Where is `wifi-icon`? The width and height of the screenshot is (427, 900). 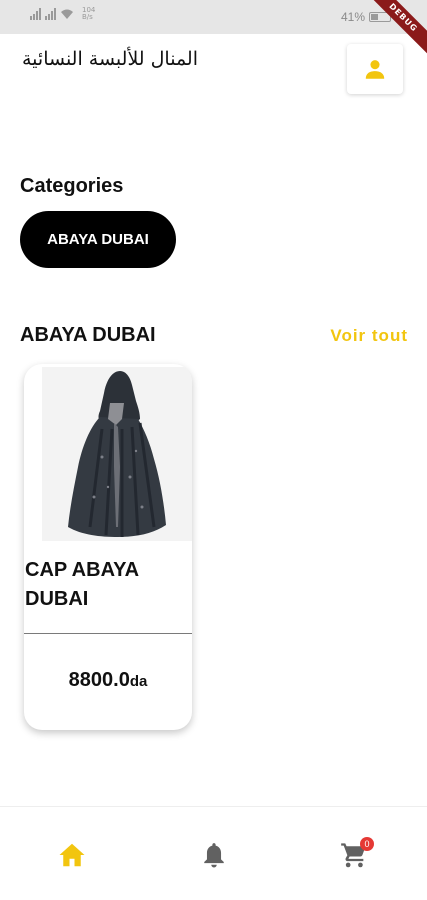
wifi-icon is located at coordinates (67, 14).